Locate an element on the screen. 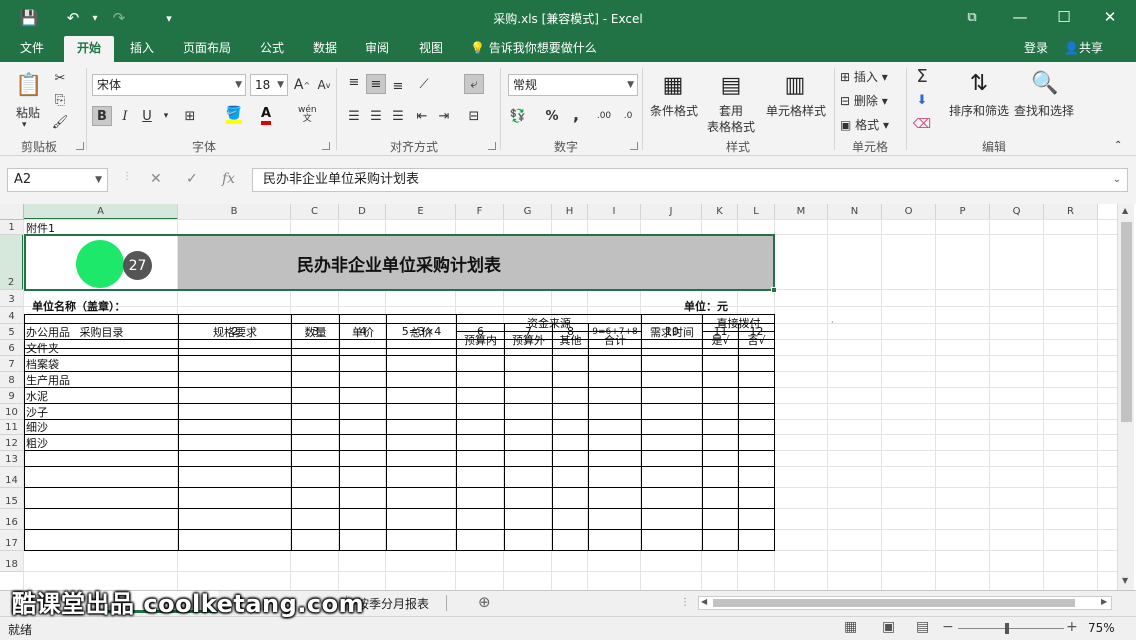 This screenshot has width=1136, height=640. horizontal-scrollbar: ◀ ▶ is located at coordinates (905, 603).